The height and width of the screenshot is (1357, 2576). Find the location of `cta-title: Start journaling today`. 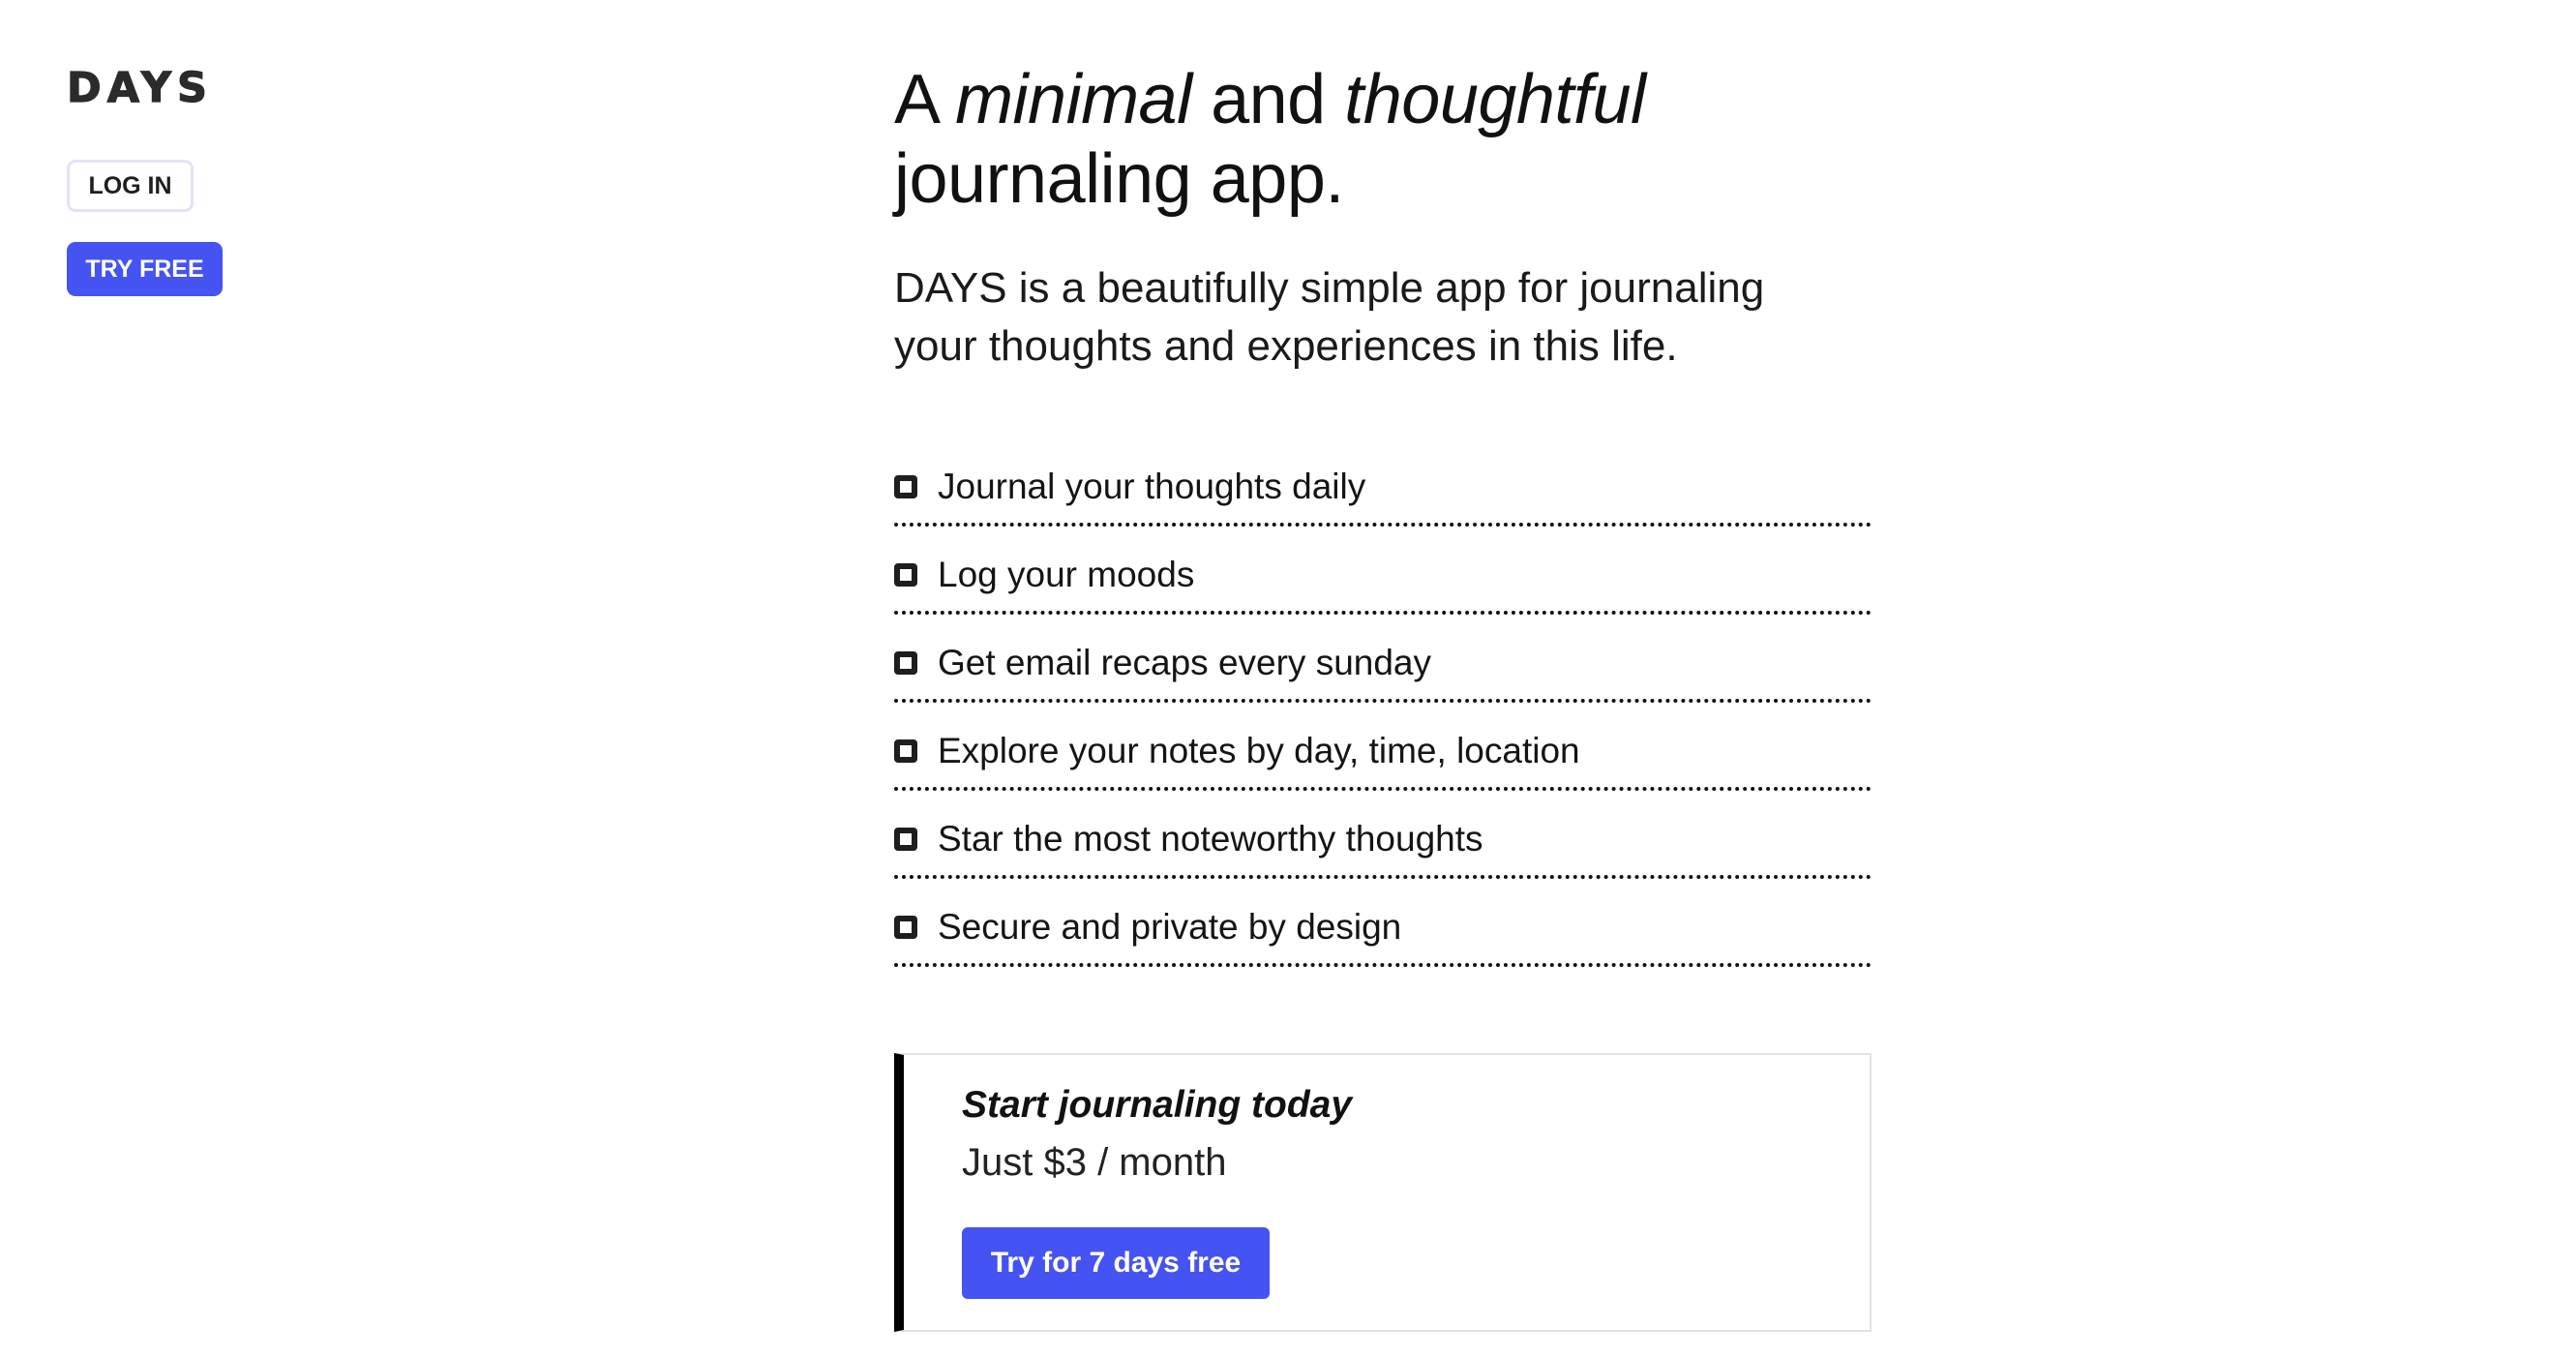

cta-title: Start journaling today is located at coordinates (1157, 1105).